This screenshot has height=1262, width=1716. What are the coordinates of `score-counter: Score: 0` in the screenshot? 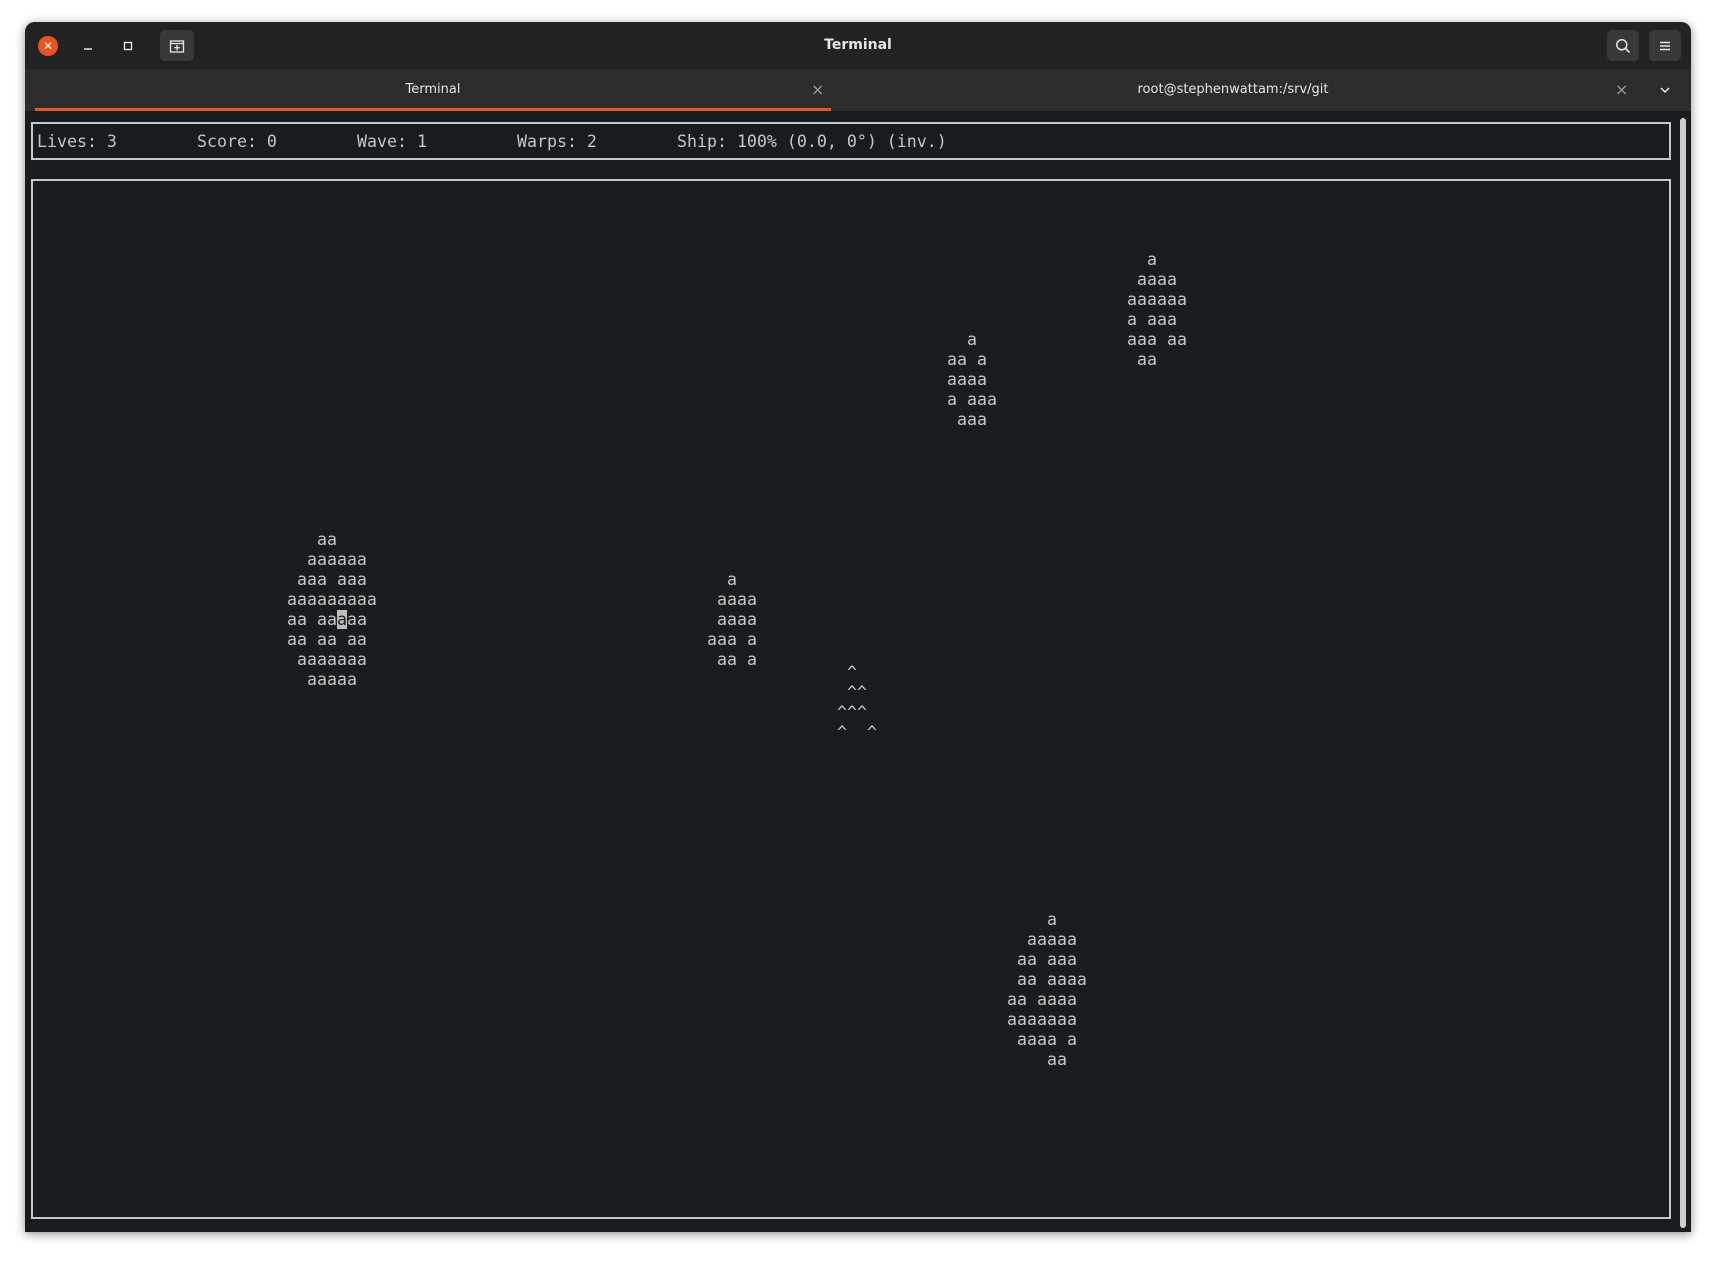 It's located at (237, 141).